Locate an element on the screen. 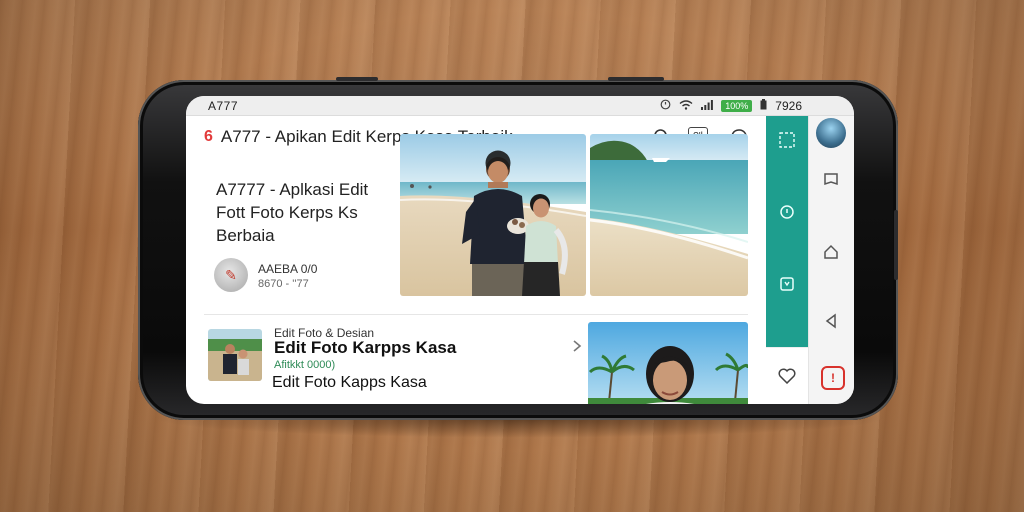 This screenshot has width=1024, height=512. signal-icon is located at coordinates (707, 106).